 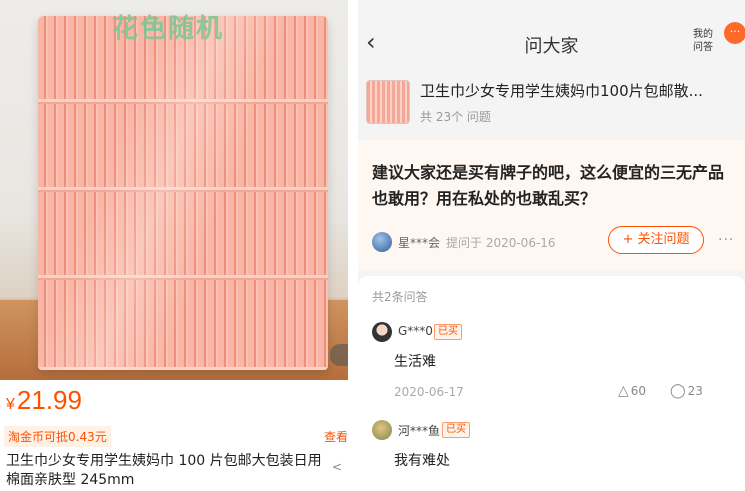 I want to click on price-value: 21.99, so click(x=49, y=400).